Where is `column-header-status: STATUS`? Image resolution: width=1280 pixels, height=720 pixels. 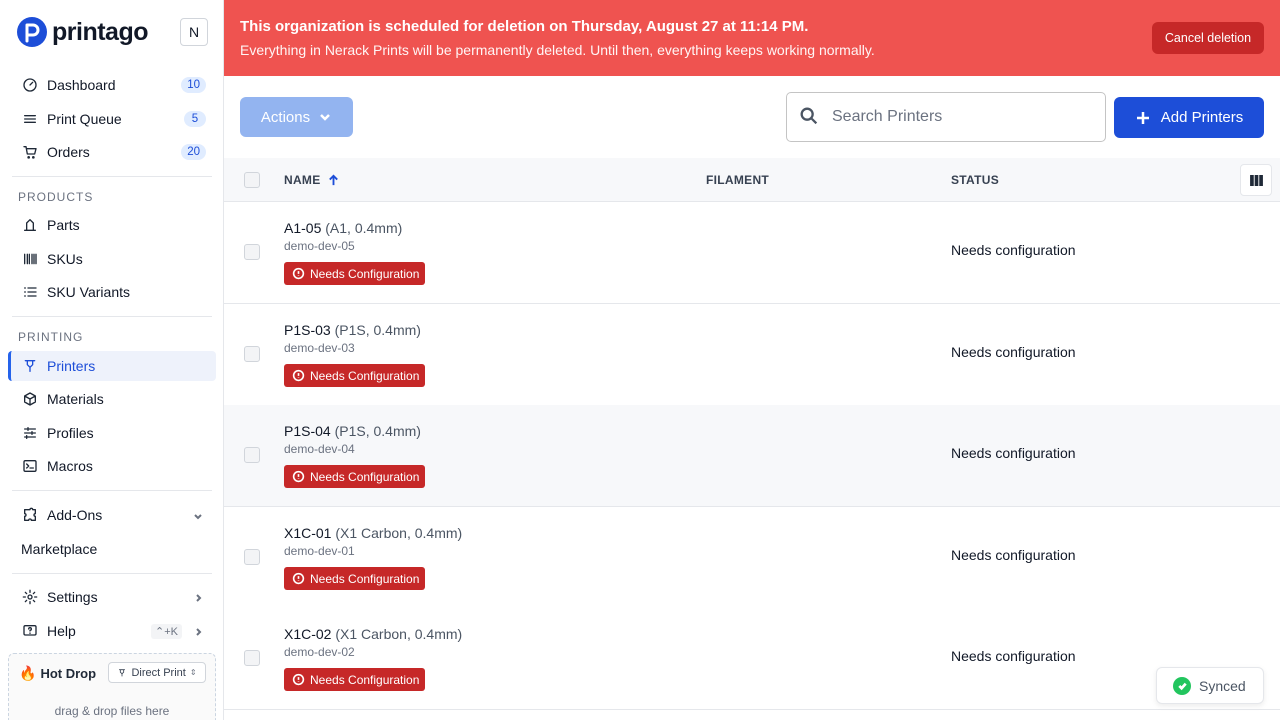 column-header-status: STATUS is located at coordinates (975, 180).